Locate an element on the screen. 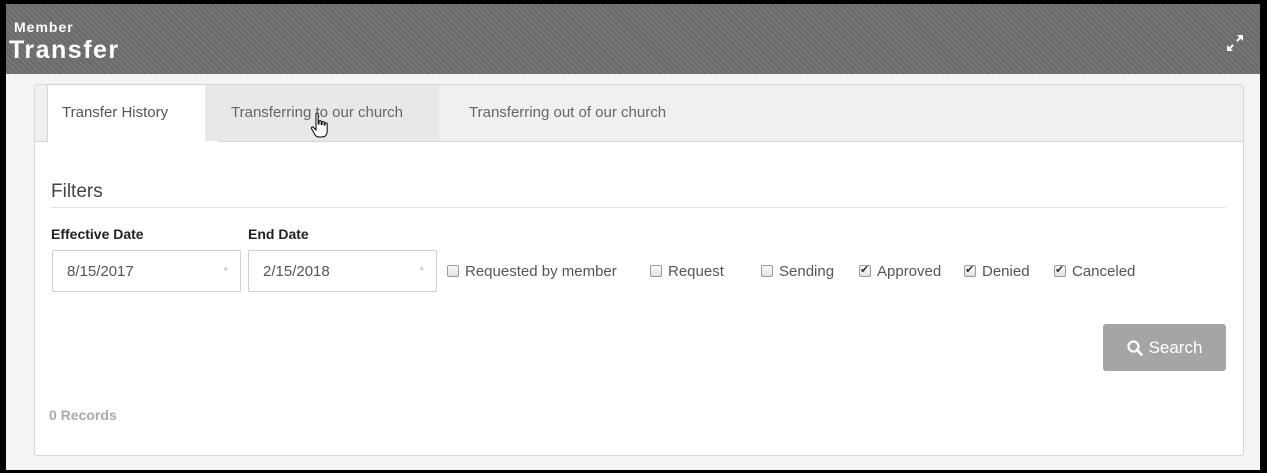 The height and width of the screenshot is (473, 1267). checkbox-label: Request is located at coordinates (696, 271).